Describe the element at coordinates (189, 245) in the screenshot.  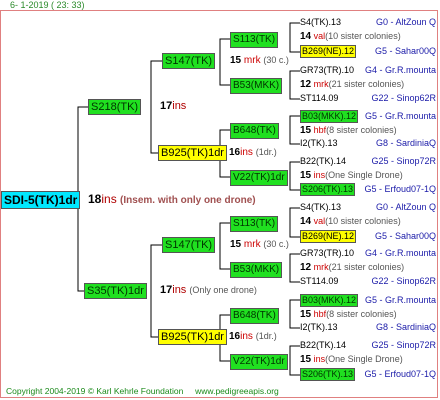
I see `block2-s147: S147(TK)` at that location.